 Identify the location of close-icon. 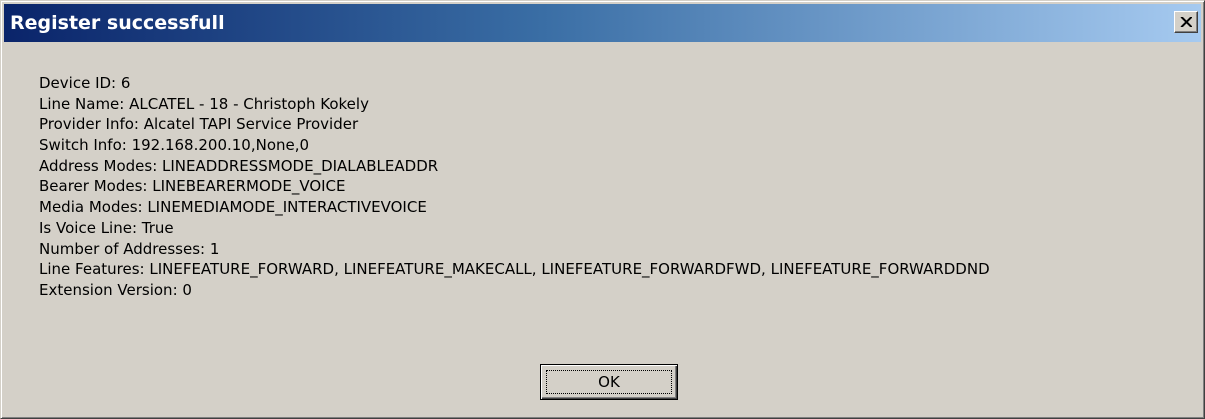
(1186, 22).